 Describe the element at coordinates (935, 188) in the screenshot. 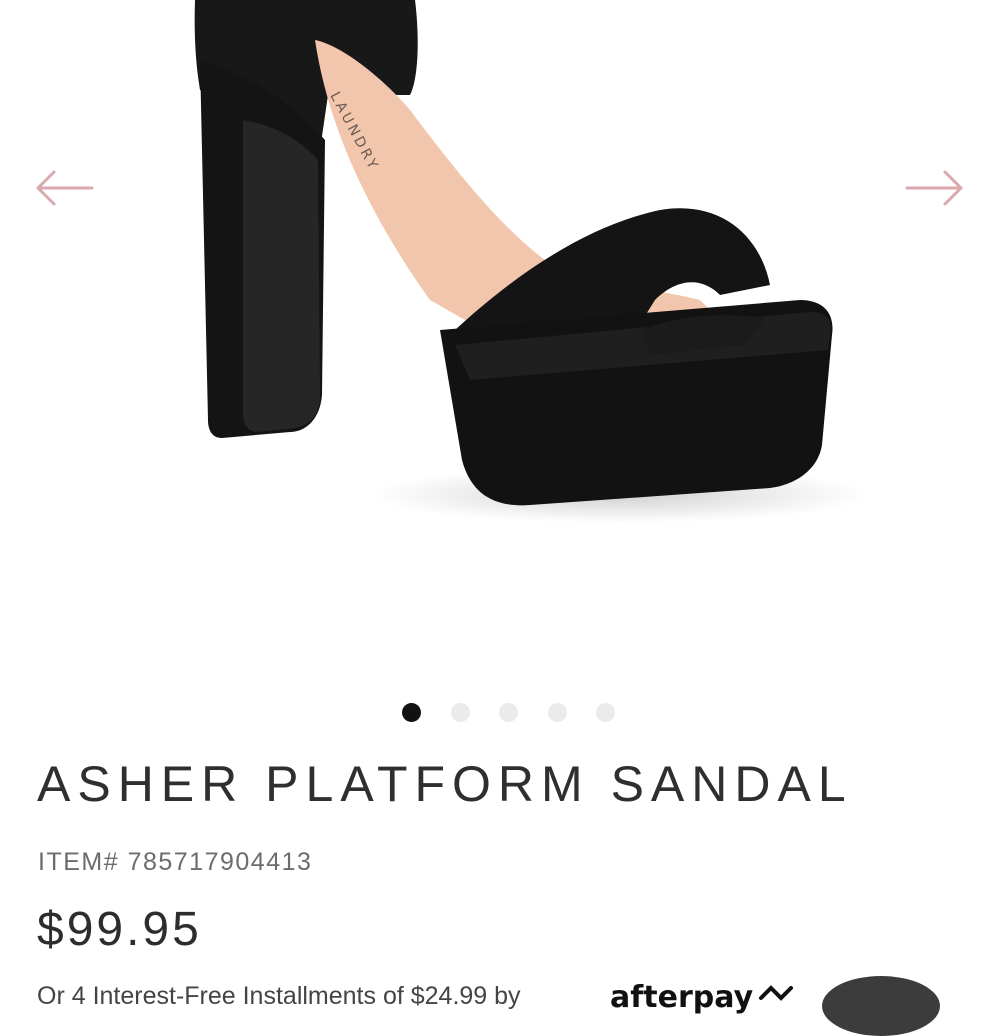

I see `arrow-right-icon` at that location.